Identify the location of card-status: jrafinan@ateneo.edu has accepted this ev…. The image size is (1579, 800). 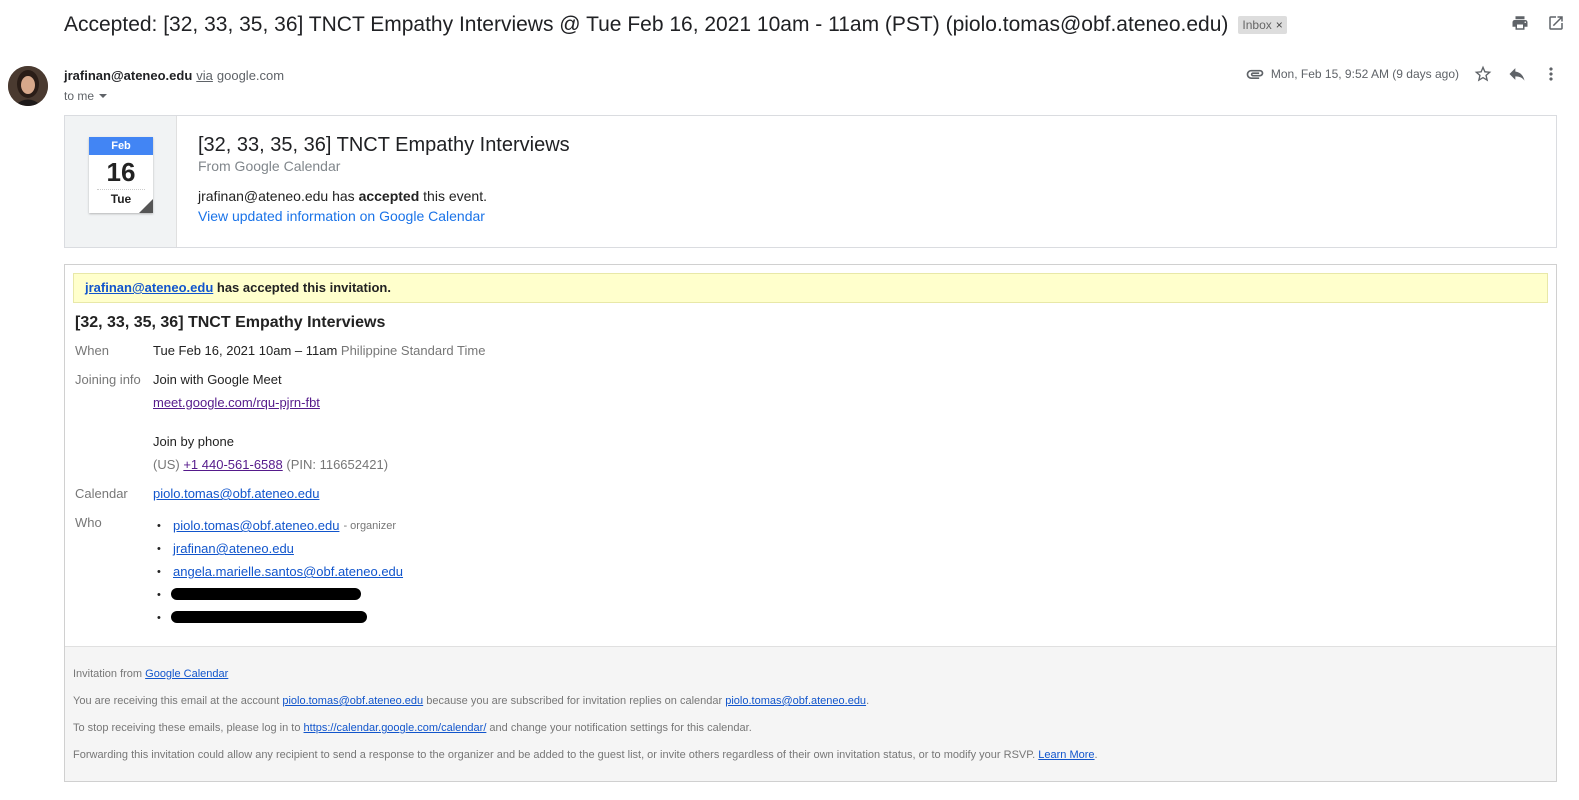
(384, 196).